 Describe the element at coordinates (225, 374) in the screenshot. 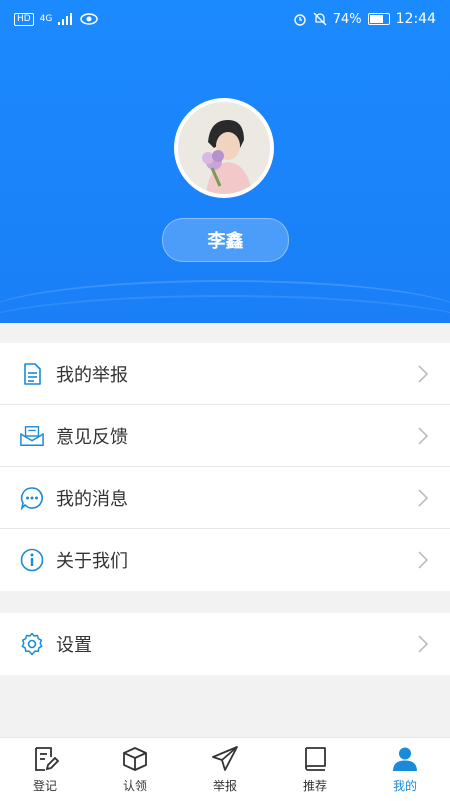

I see `menu-item-my-reports: 我的举报` at that location.